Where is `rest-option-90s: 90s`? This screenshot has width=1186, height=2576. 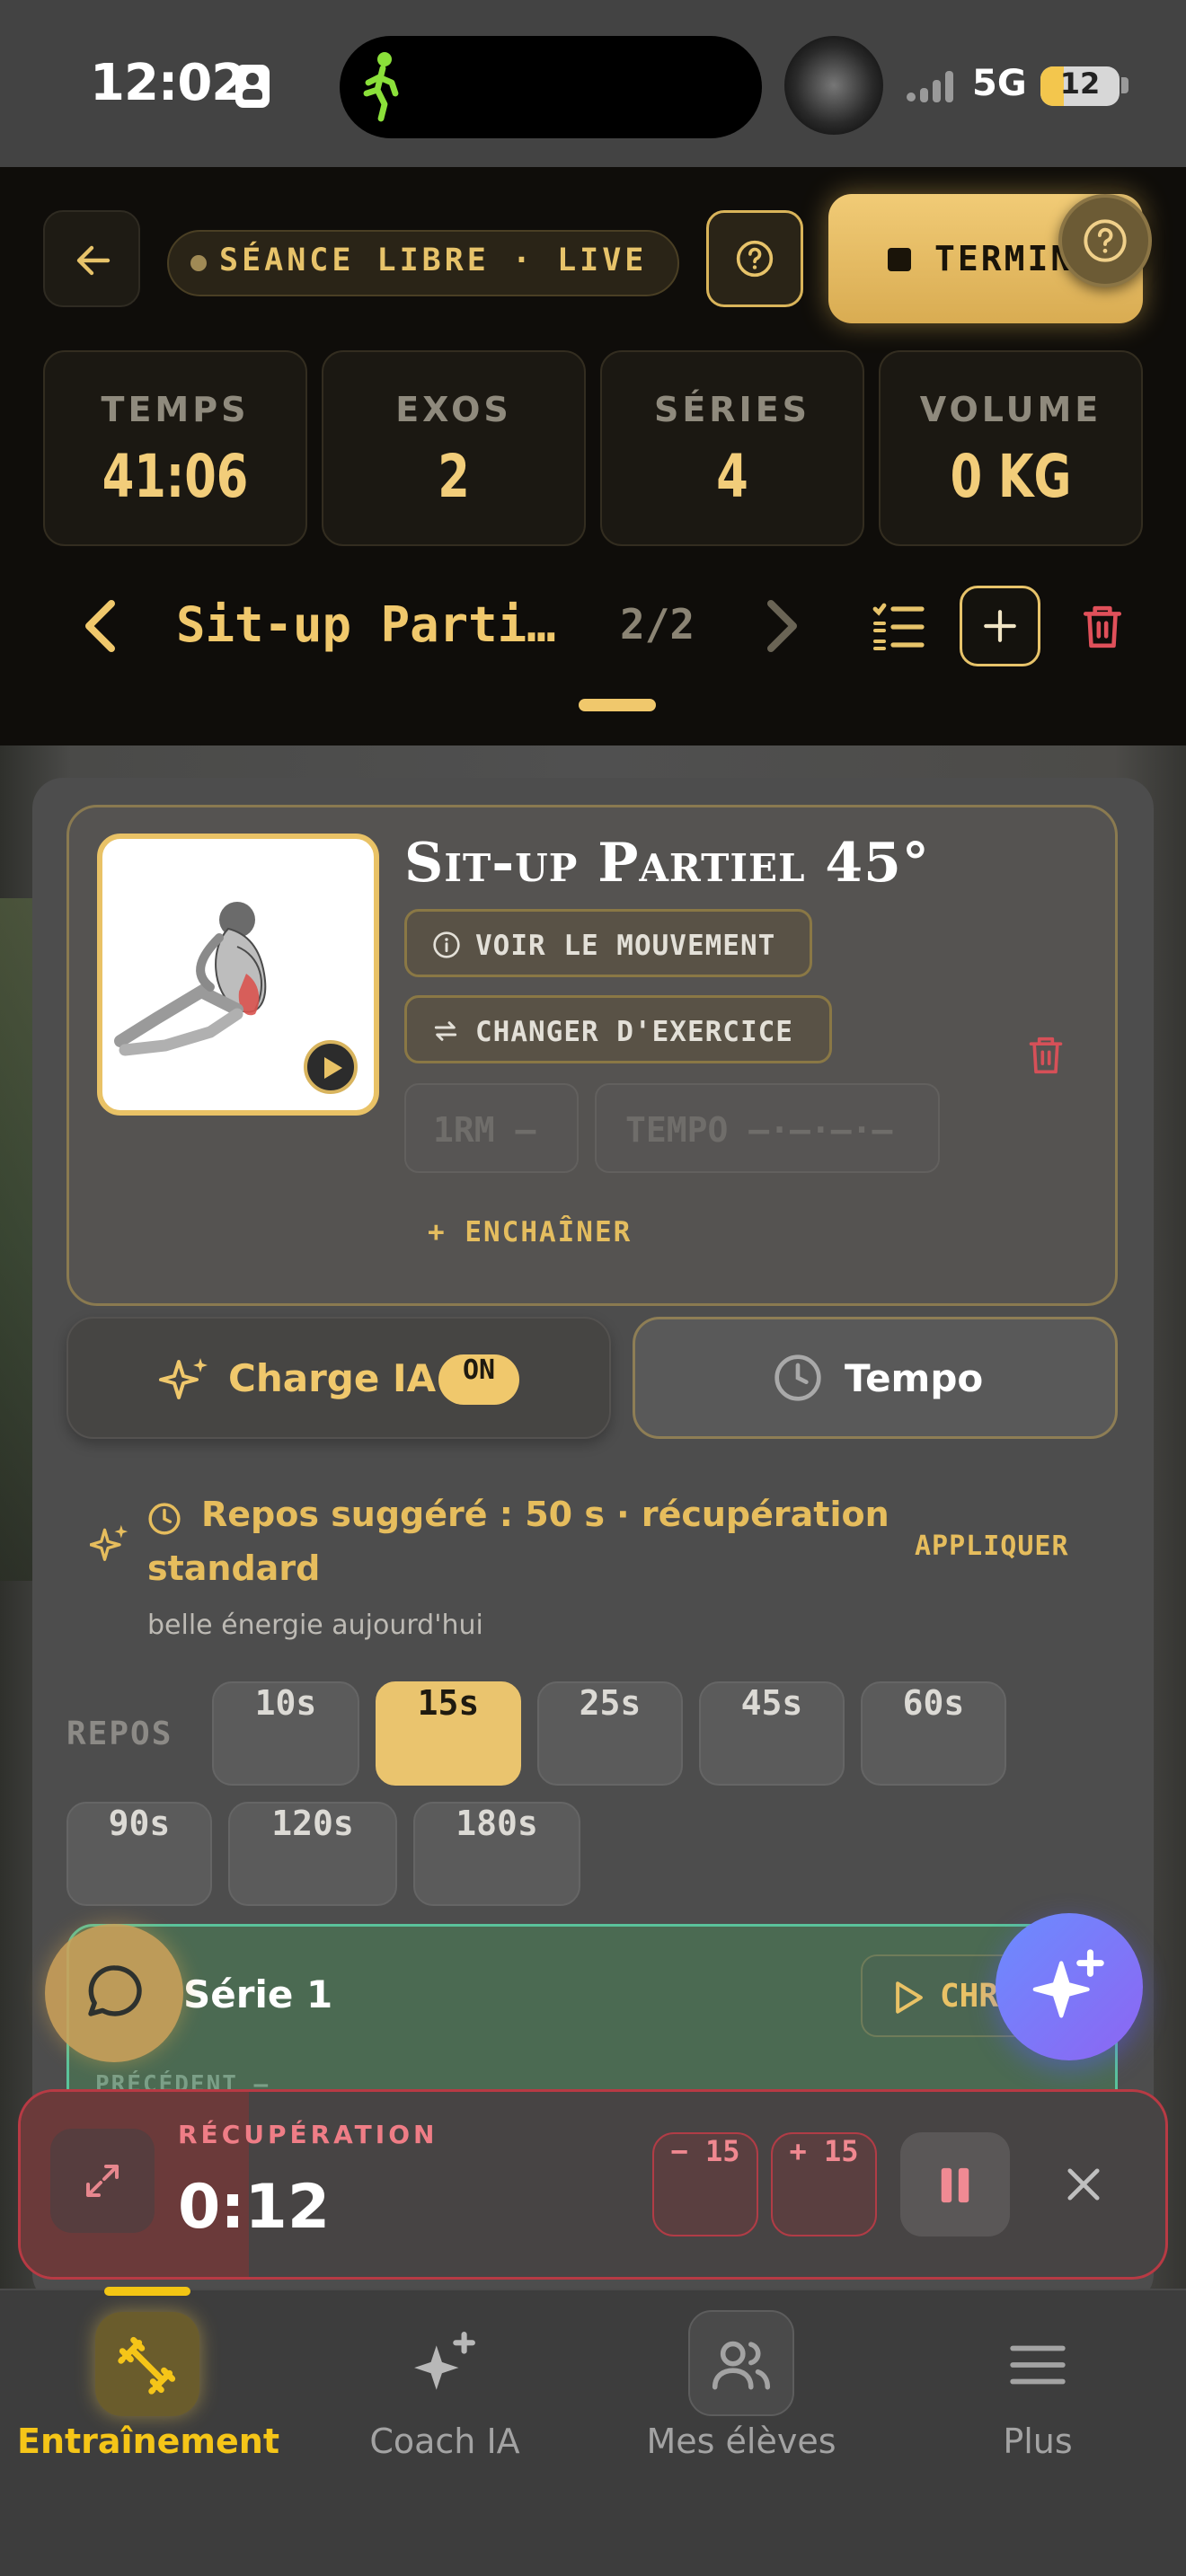
rest-option-90s: 90s is located at coordinates (139, 1854).